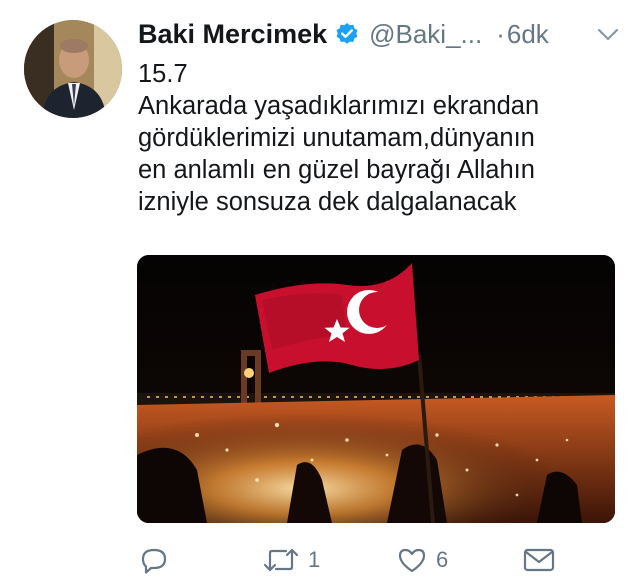 The image size is (640, 581). What do you see at coordinates (163, 74) in the screenshot?
I see `tweet-text-line: 15.7` at bounding box center [163, 74].